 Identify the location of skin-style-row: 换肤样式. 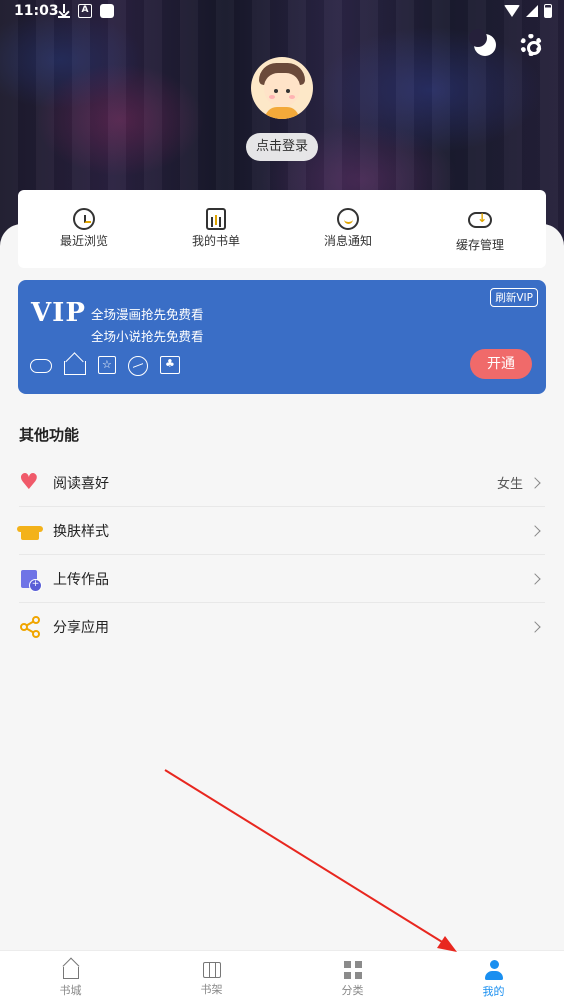
(281, 531).